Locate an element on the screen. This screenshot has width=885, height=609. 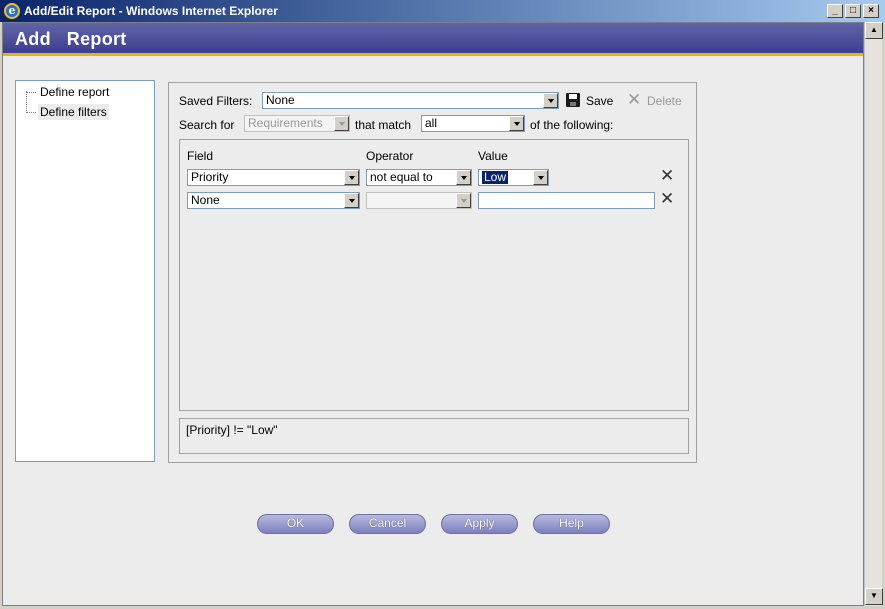
close-button: × is located at coordinates (871, 11).